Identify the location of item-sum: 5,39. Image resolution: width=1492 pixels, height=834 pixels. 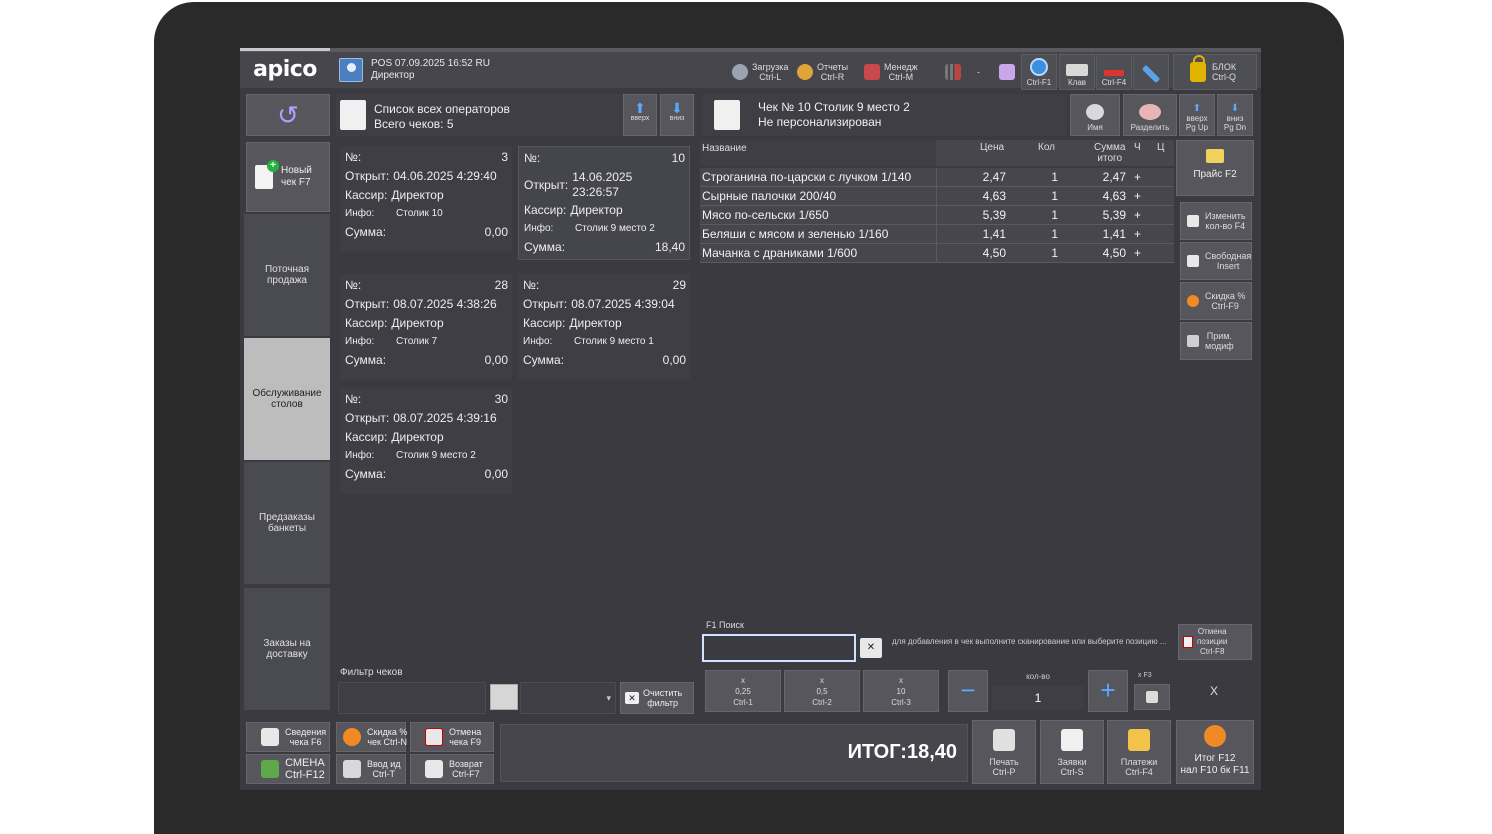
(1114, 215).